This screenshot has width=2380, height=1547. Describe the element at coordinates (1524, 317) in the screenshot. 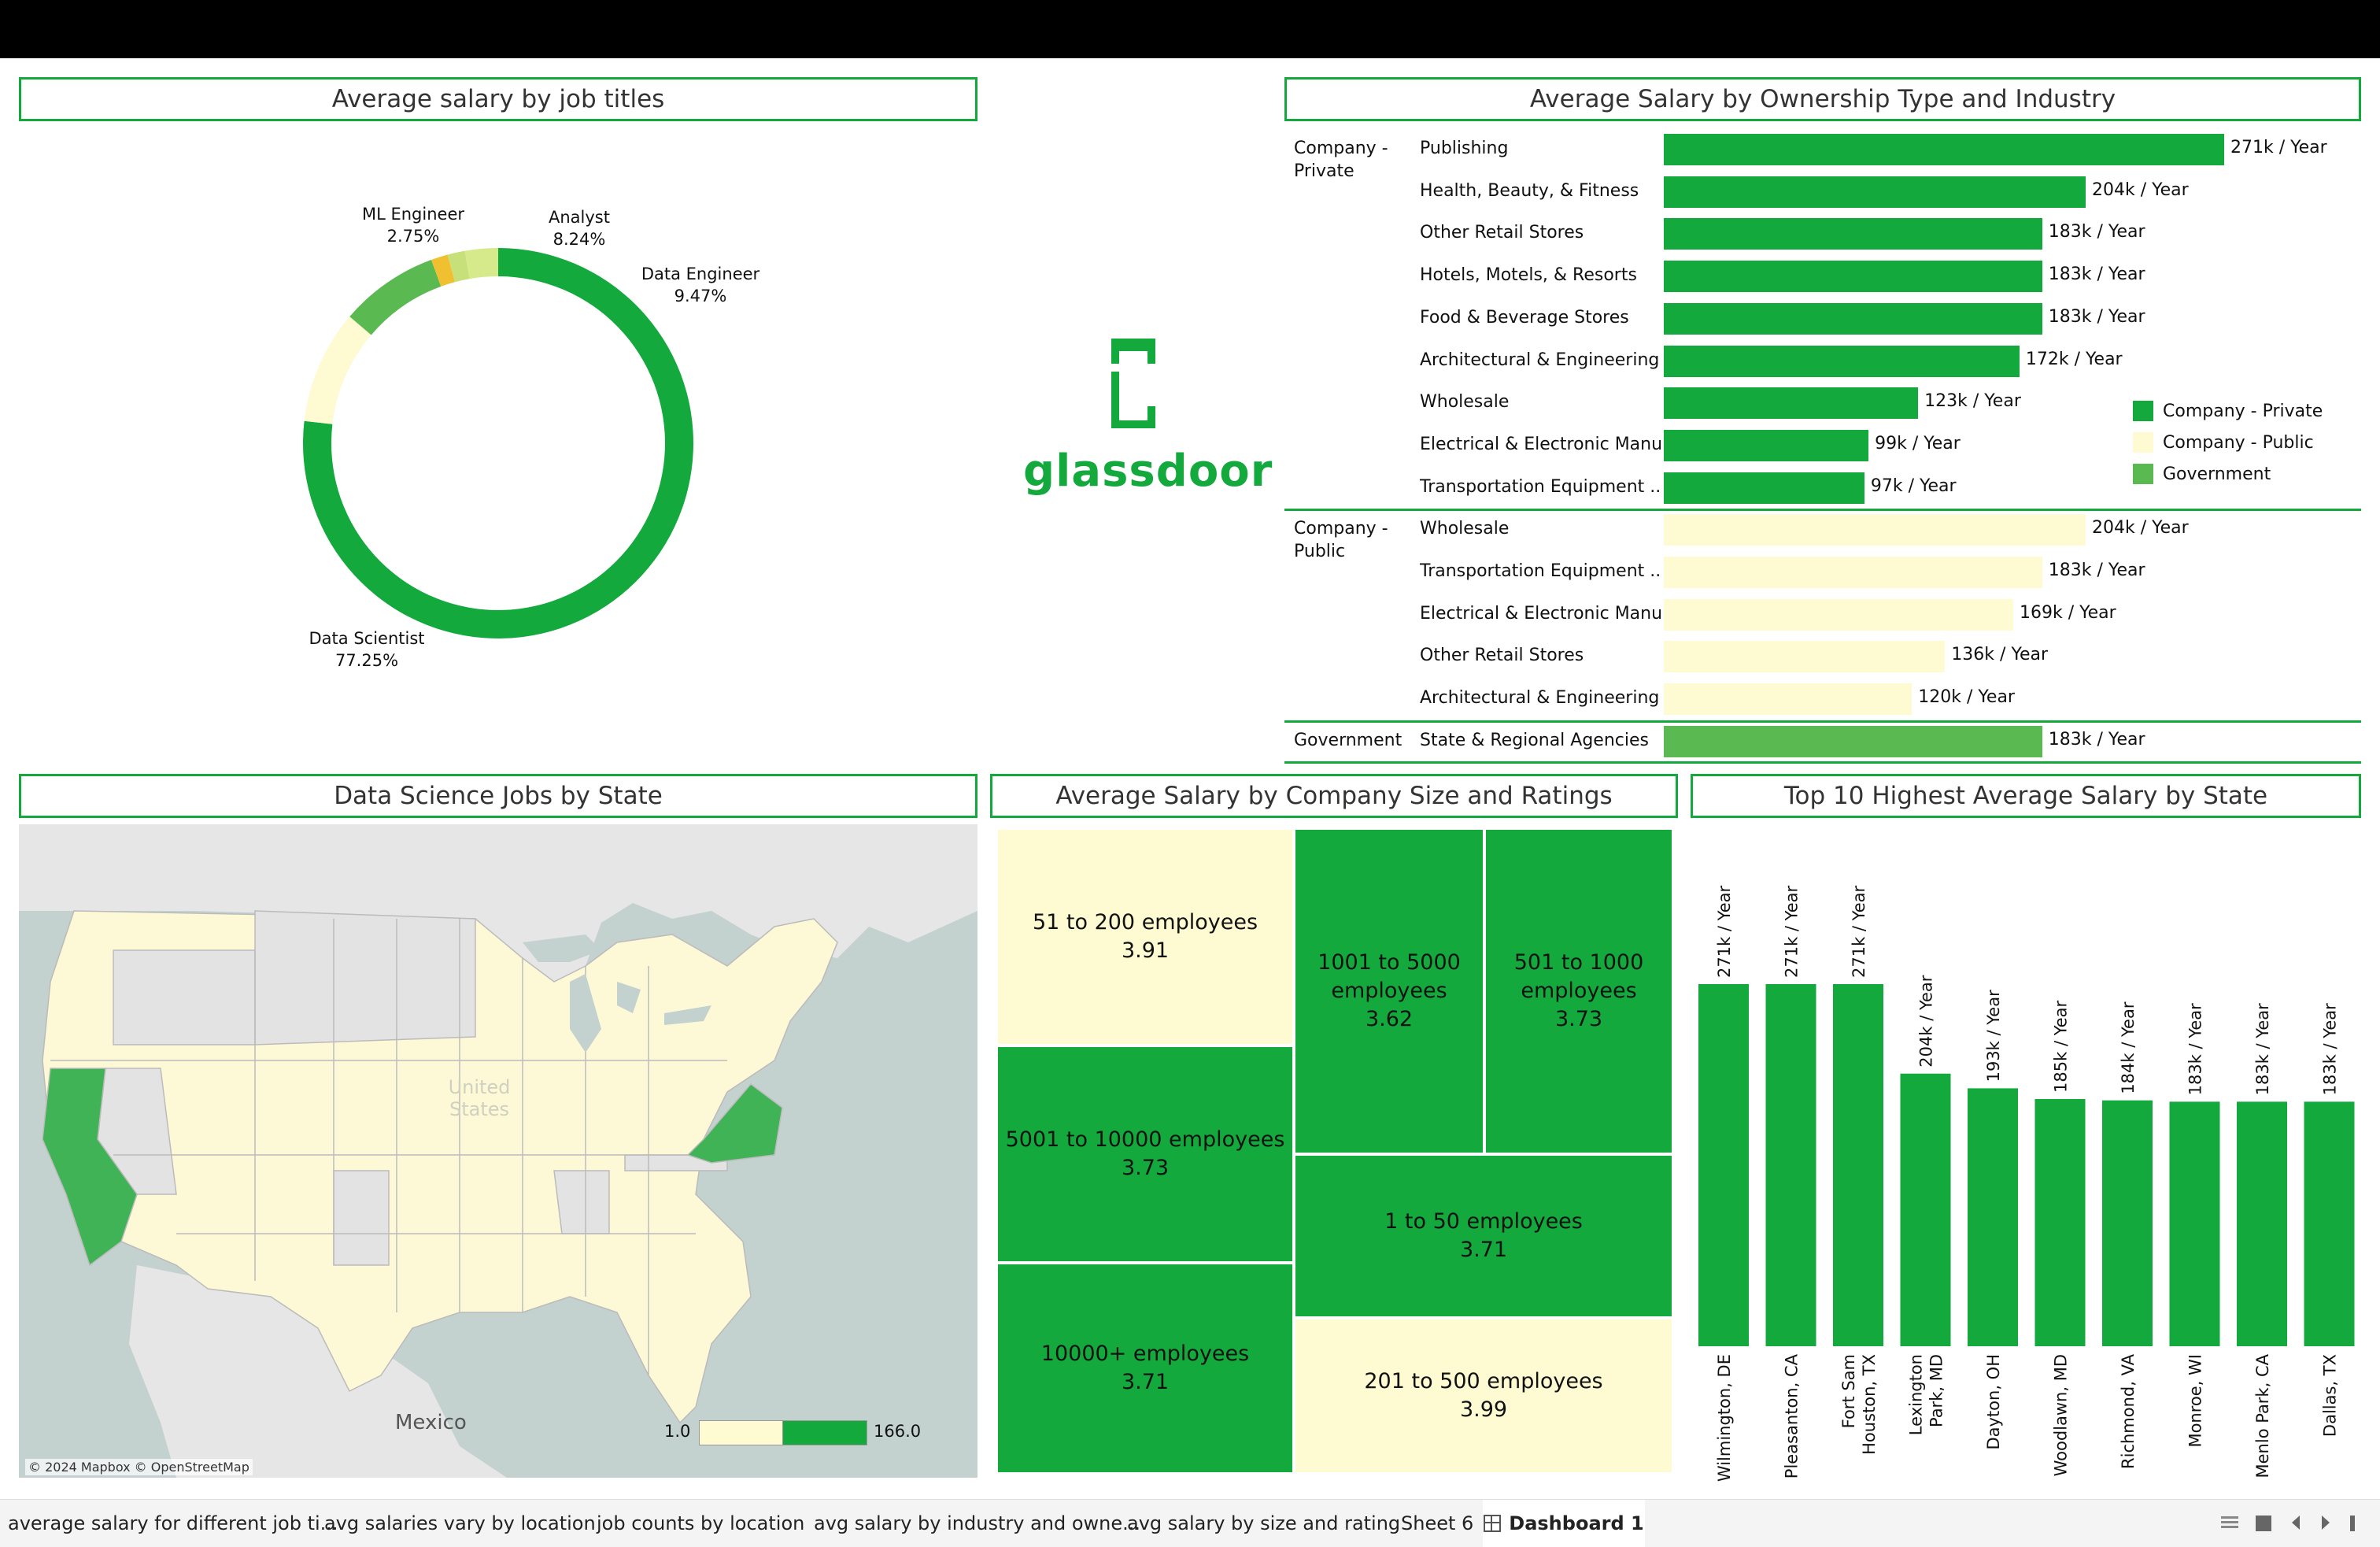

I see `industry-label: Food & Beverage Stores` at that location.